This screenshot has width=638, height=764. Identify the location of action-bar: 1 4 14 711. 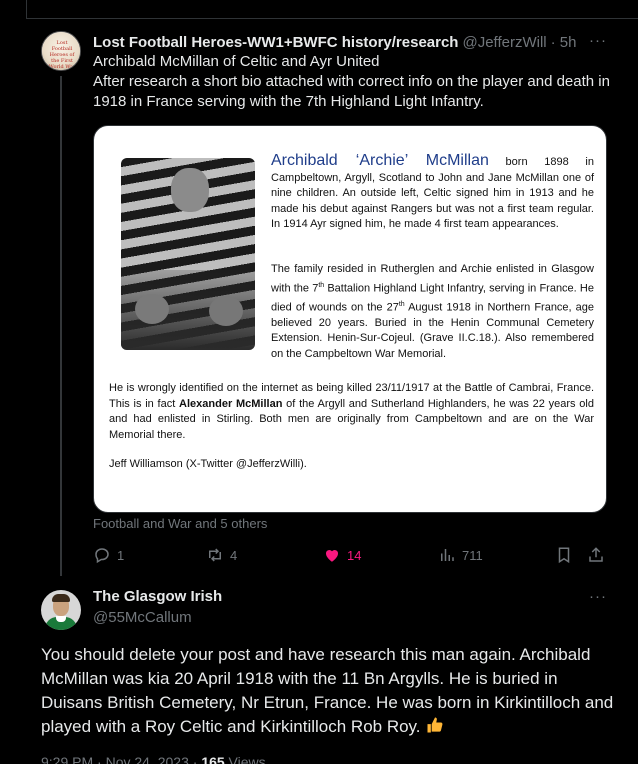
(353, 555).